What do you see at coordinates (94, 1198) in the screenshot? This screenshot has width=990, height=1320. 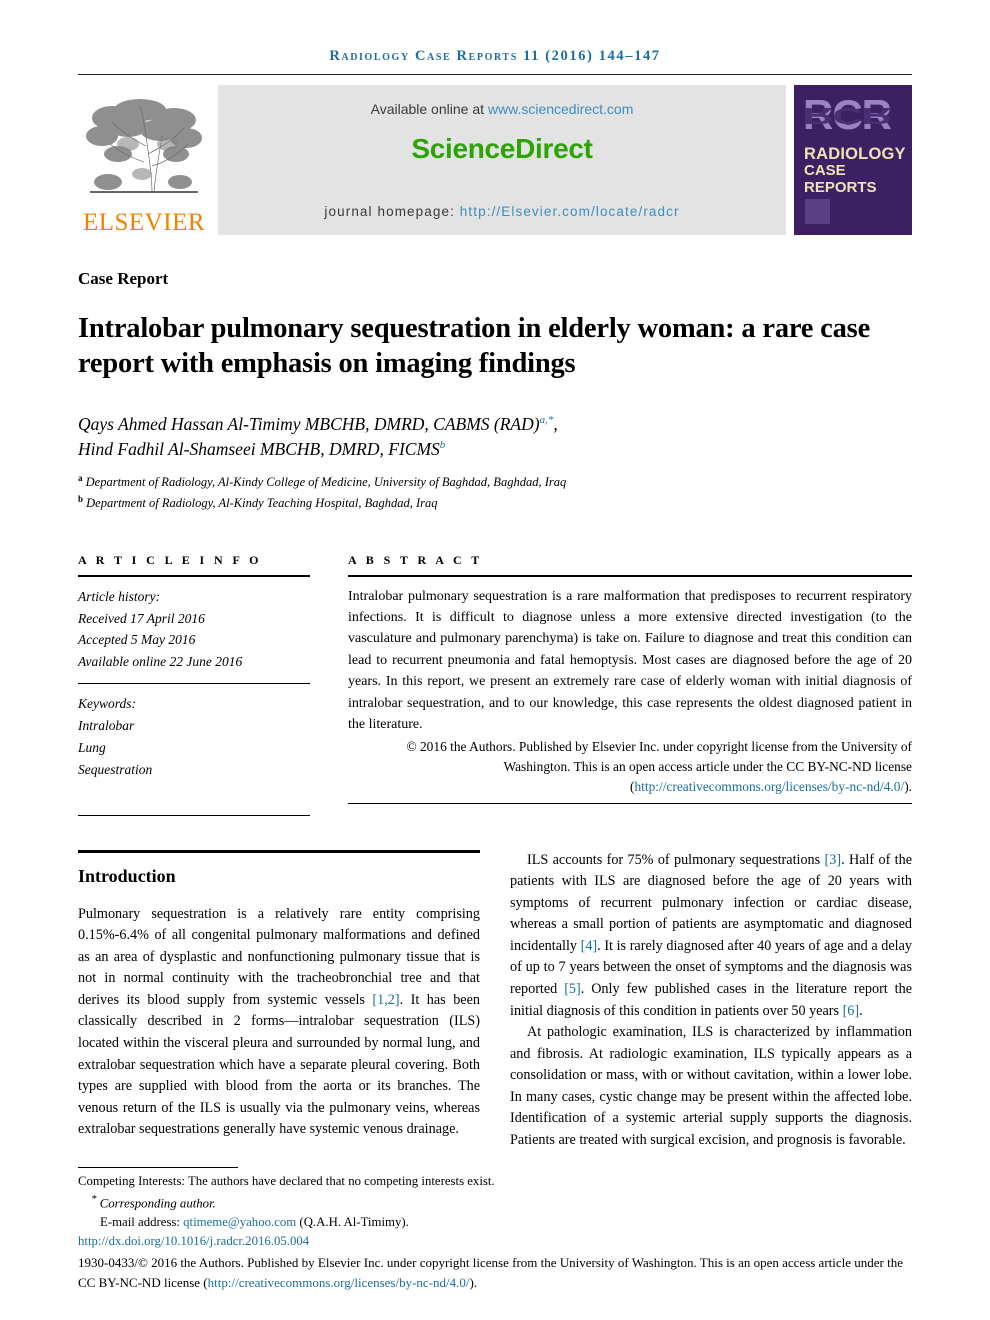 I see `asterisk-icon: *` at bounding box center [94, 1198].